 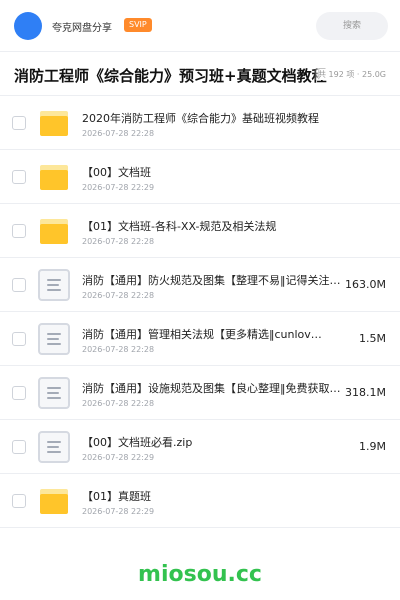 What do you see at coordinates (138, 25) in the screenshot?
I see `svip-badge: SVIP` at bounding box center [138, 25].